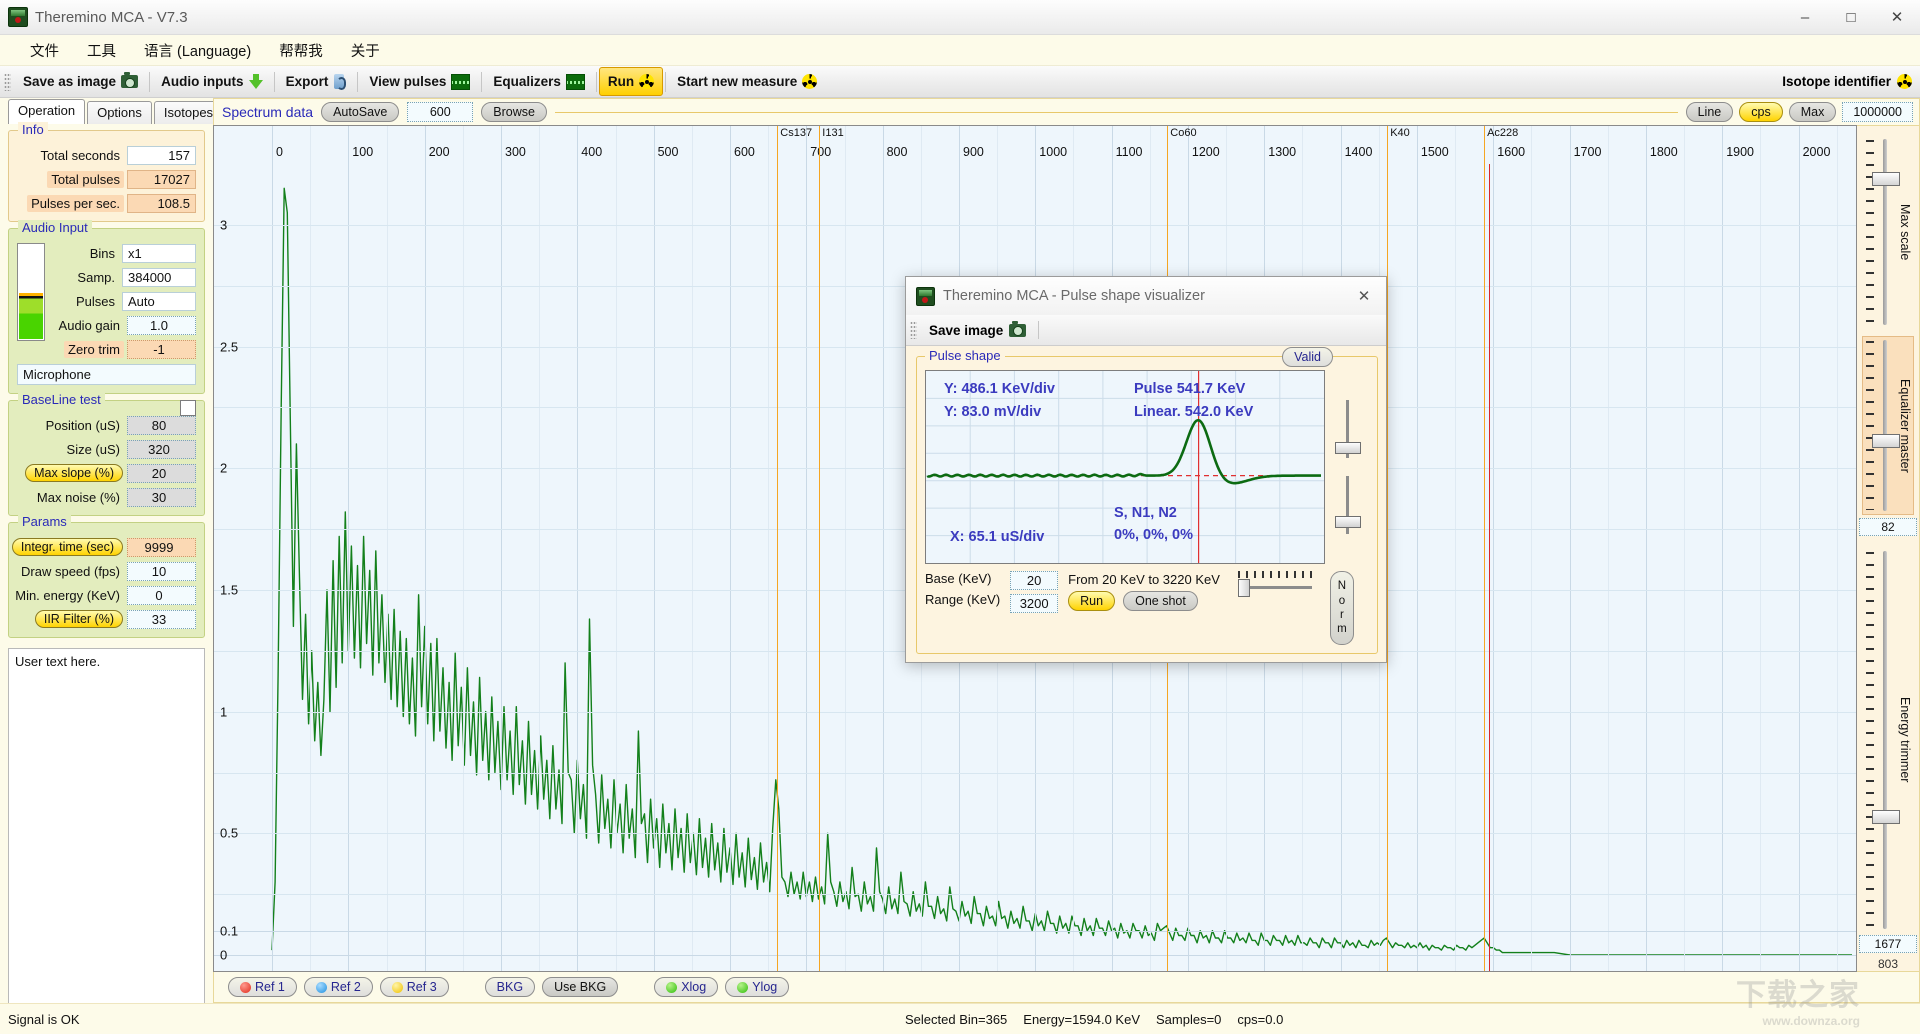 The image size is (1920, 1034). What do you see at coordinates (161, 425) in the screenshot?
I see `position-us-value: 80` at bounding box center [161, 425].